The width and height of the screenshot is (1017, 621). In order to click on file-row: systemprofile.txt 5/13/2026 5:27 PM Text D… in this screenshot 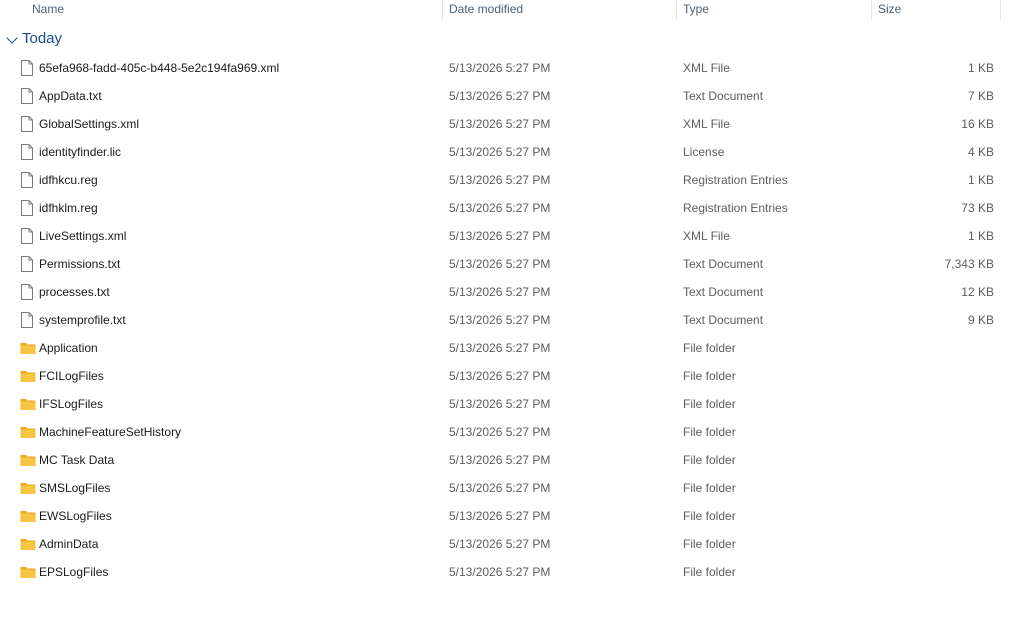, I will do `click(508, 320)`.